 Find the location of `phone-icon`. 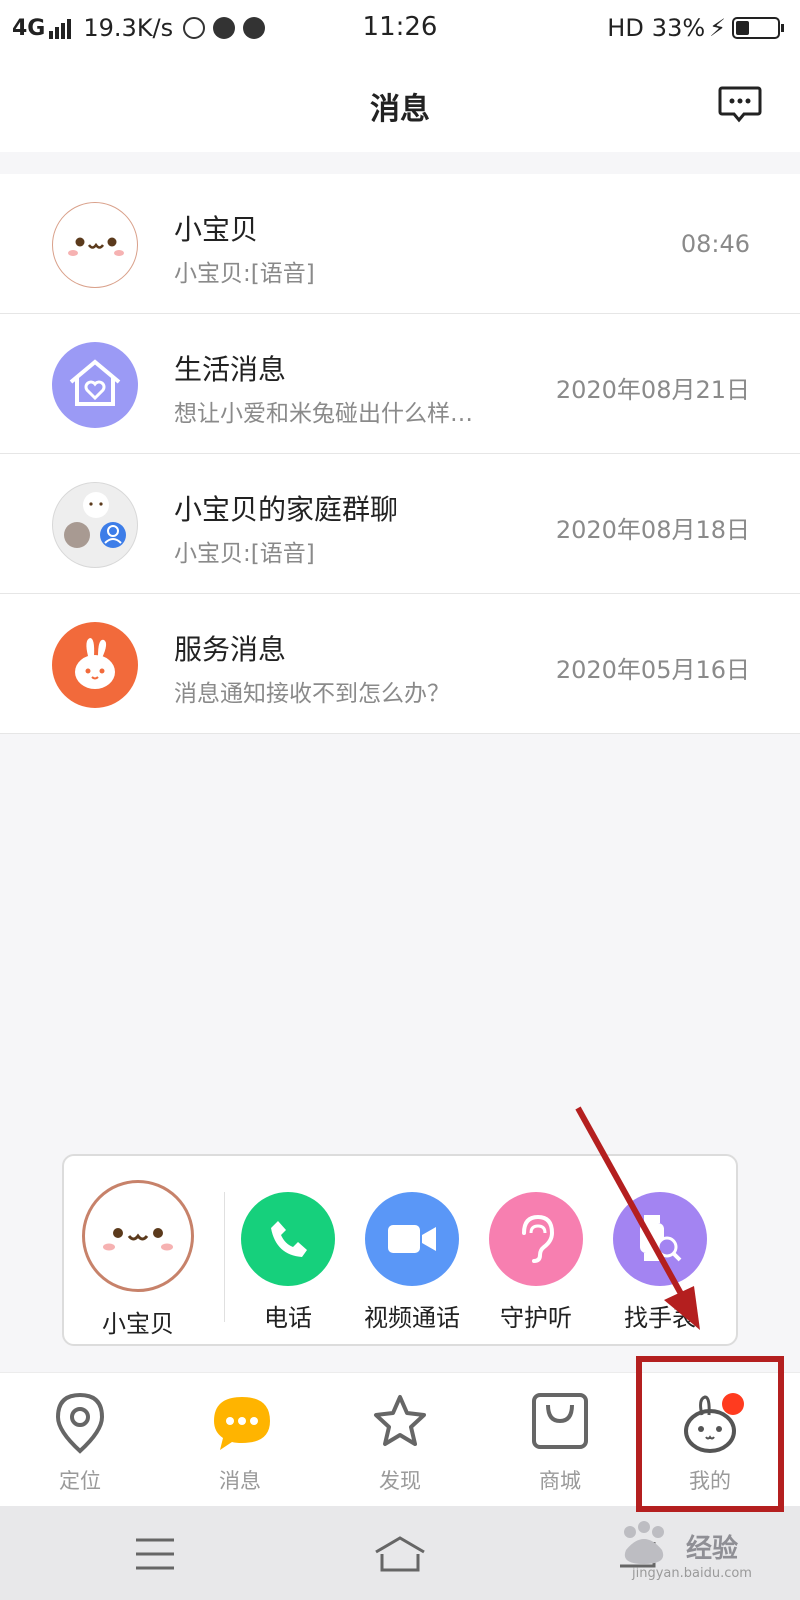

phone-icon is located at coordinates (288, 1239).